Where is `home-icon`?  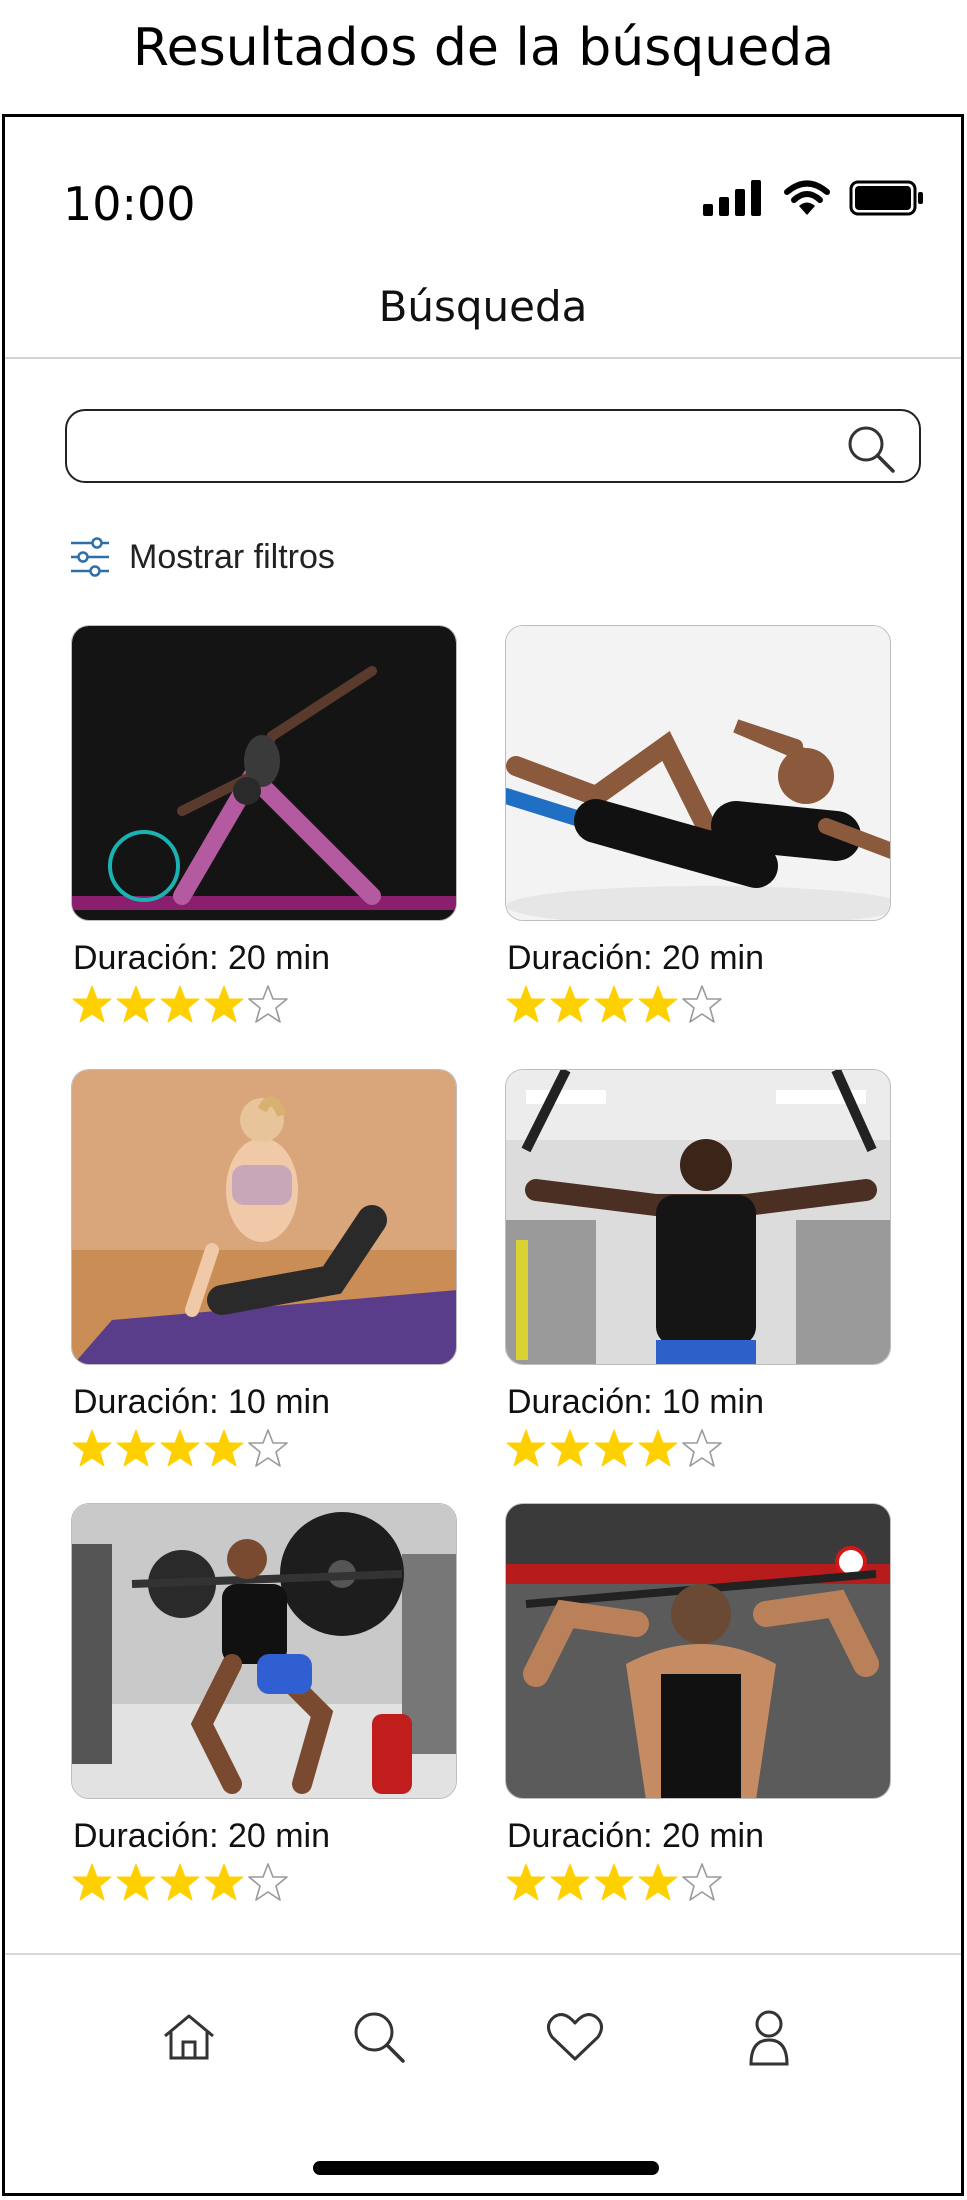
home-icon is located at coordinates (189, 2037).